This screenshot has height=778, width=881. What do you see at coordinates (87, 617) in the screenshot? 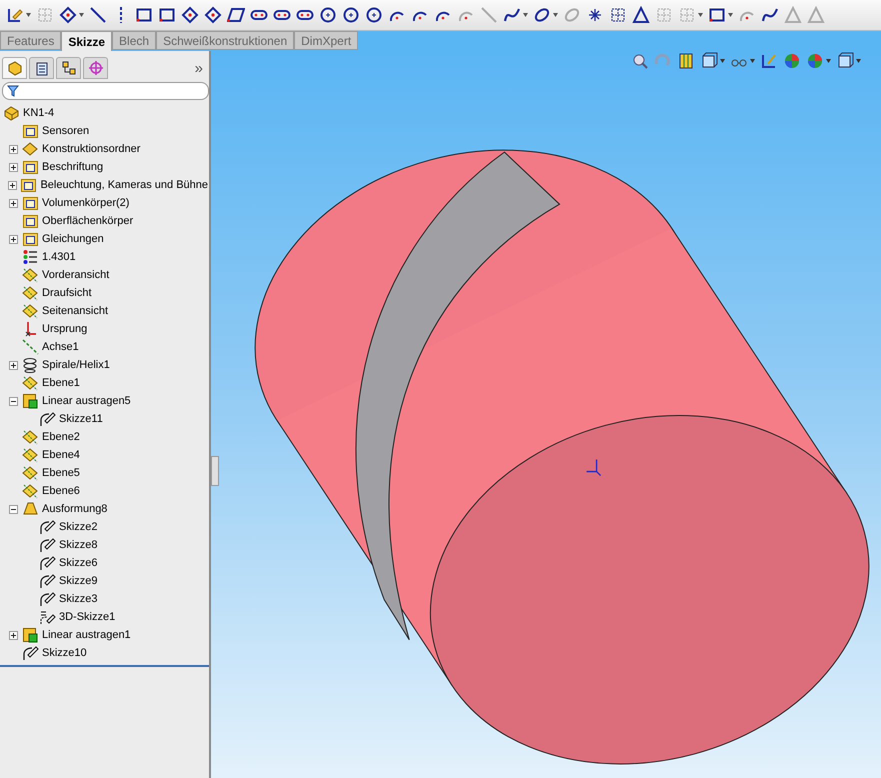
I see `tree-item: 3D-Skizze1` at bounding box center [87, 617].